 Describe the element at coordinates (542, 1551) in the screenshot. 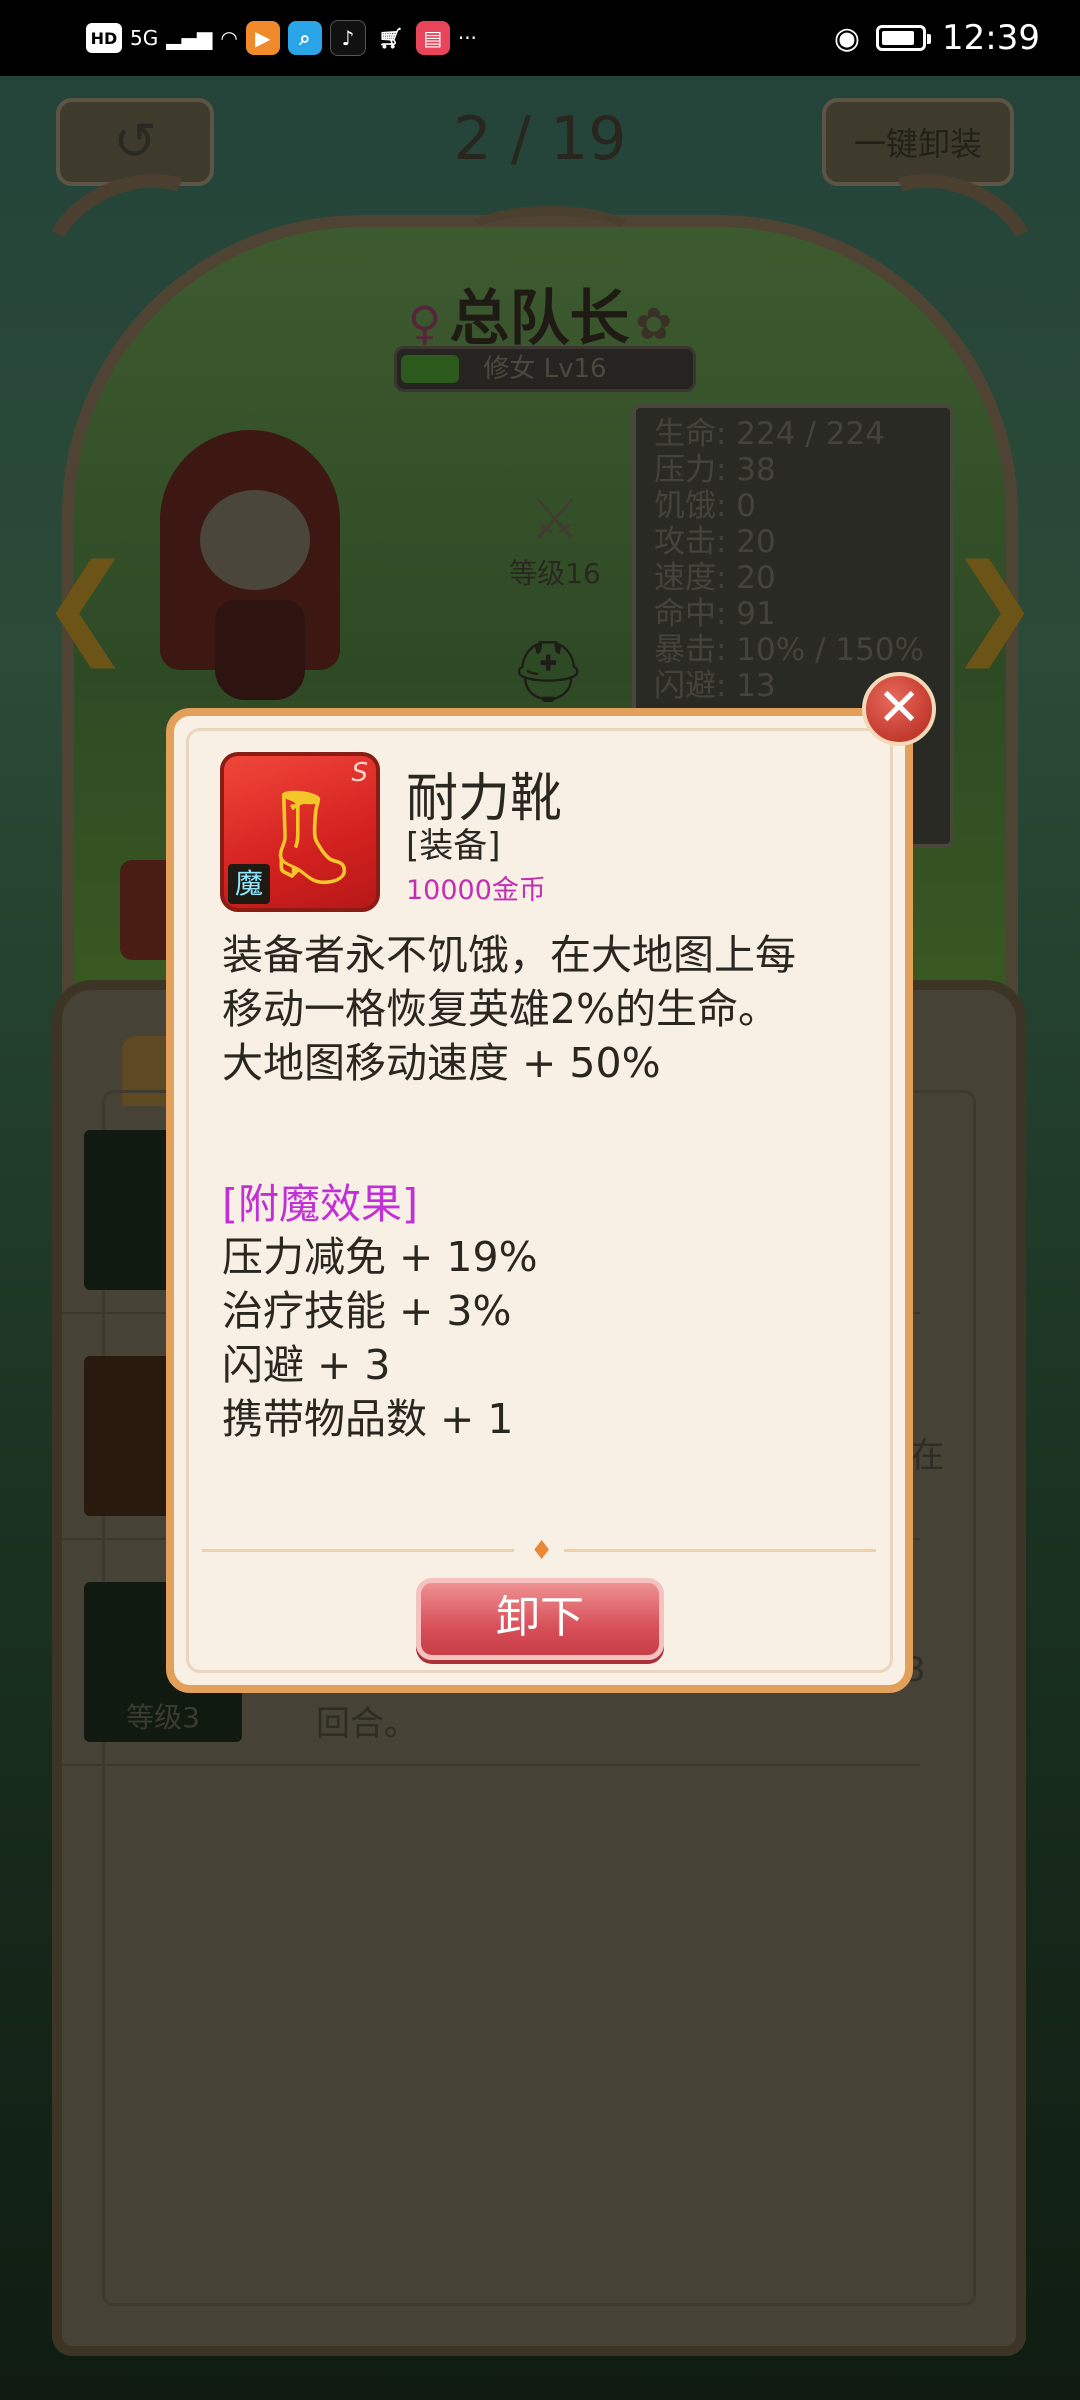

I see `diamond-icon: ♦` at that location.